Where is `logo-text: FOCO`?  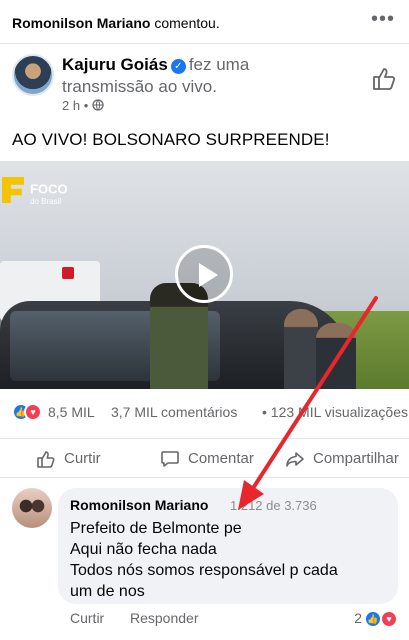
logo-text: FOCO is located at coordinates (49, 189).